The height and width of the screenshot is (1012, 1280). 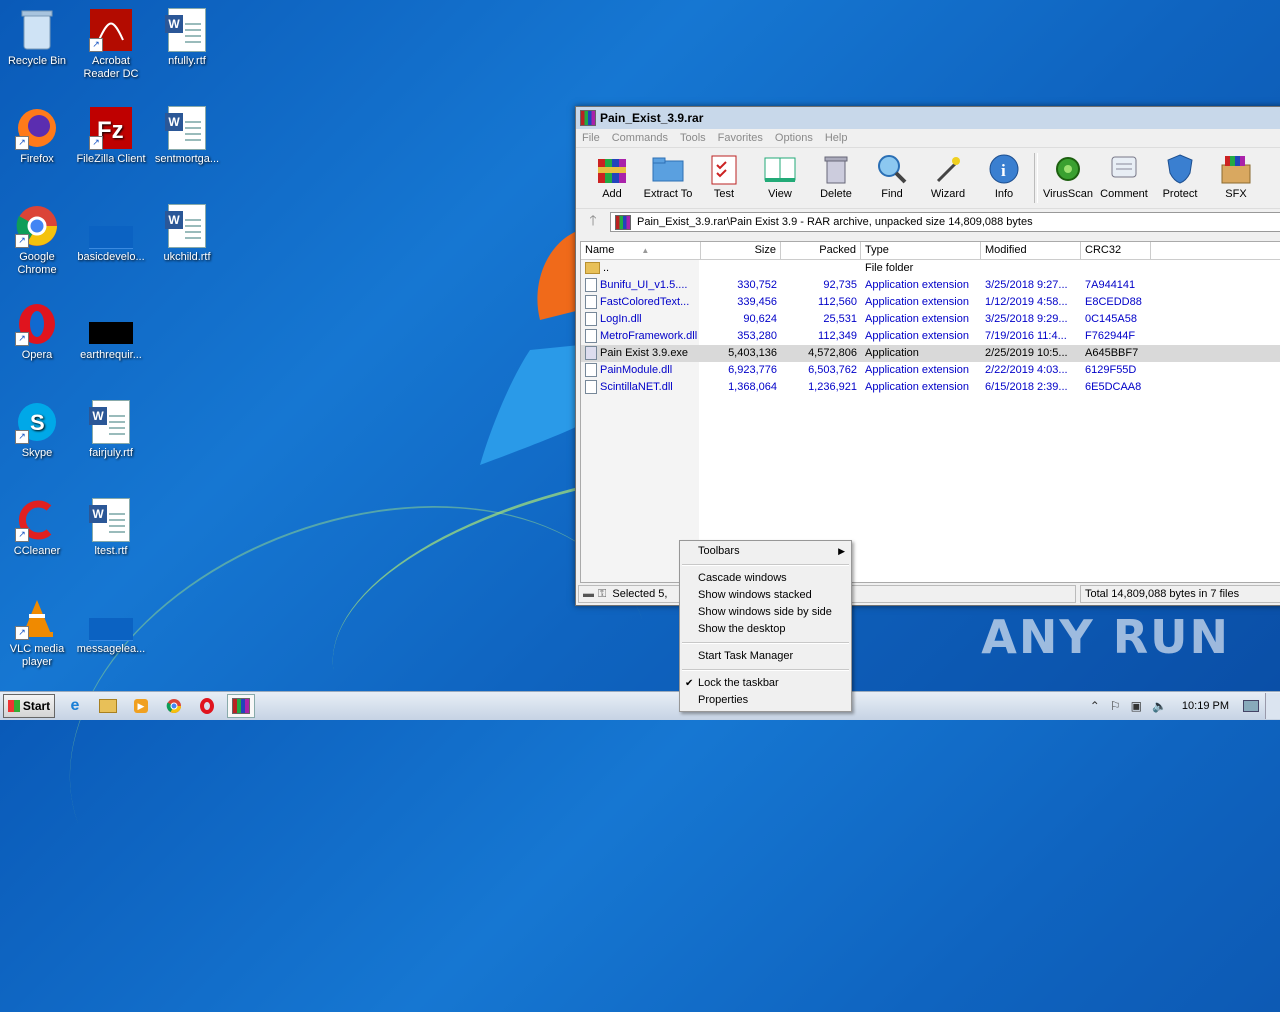 What do you see at coordinates (37, 38) in the screenshot?
I see `desktop-icon-recycle-bin: Recycle Bin` at bounding box center [37, 38].